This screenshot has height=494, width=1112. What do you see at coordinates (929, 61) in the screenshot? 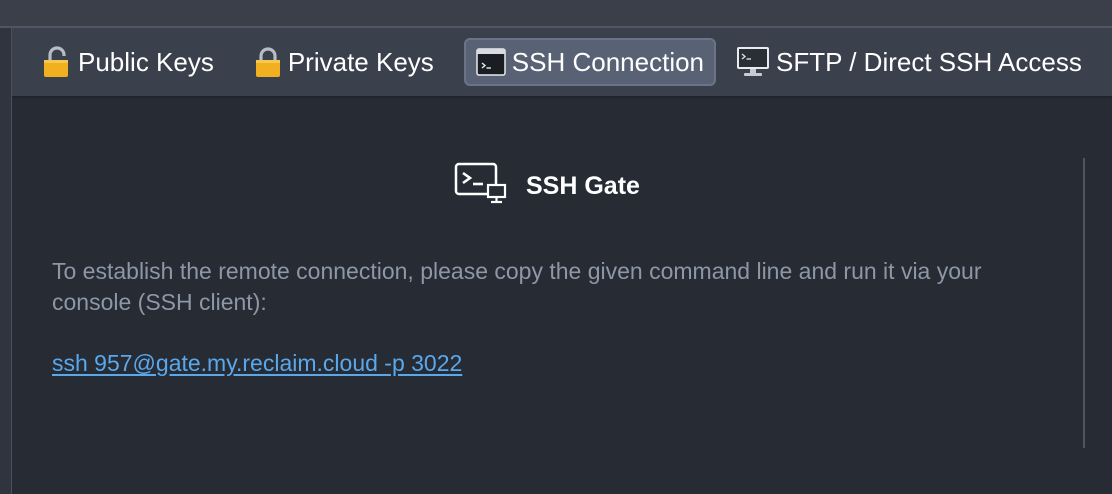
I see `tab-sftp-label: SFTP / Direct SSH Access` at bounding box center [929, 61].